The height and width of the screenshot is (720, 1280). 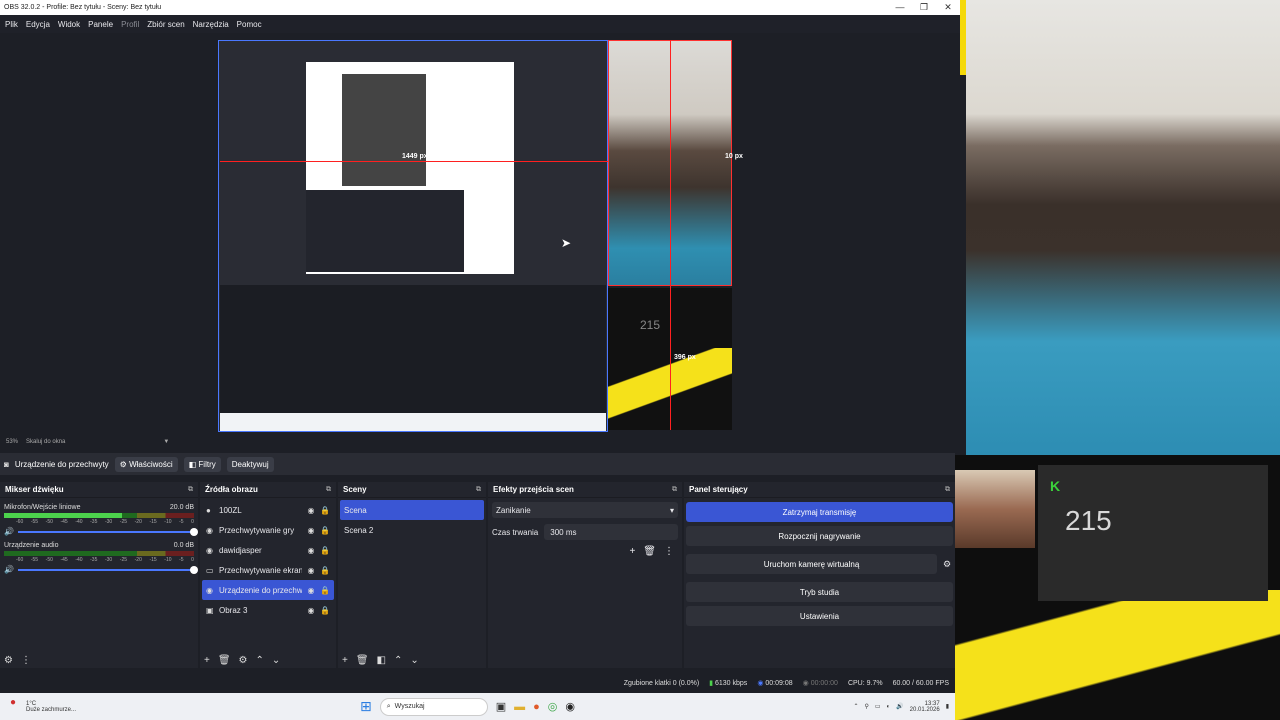 What do you see at coordinates (151, 464) in the screenshot?
I see `properties-label: Właściwości` at bounding box center [151, 464].